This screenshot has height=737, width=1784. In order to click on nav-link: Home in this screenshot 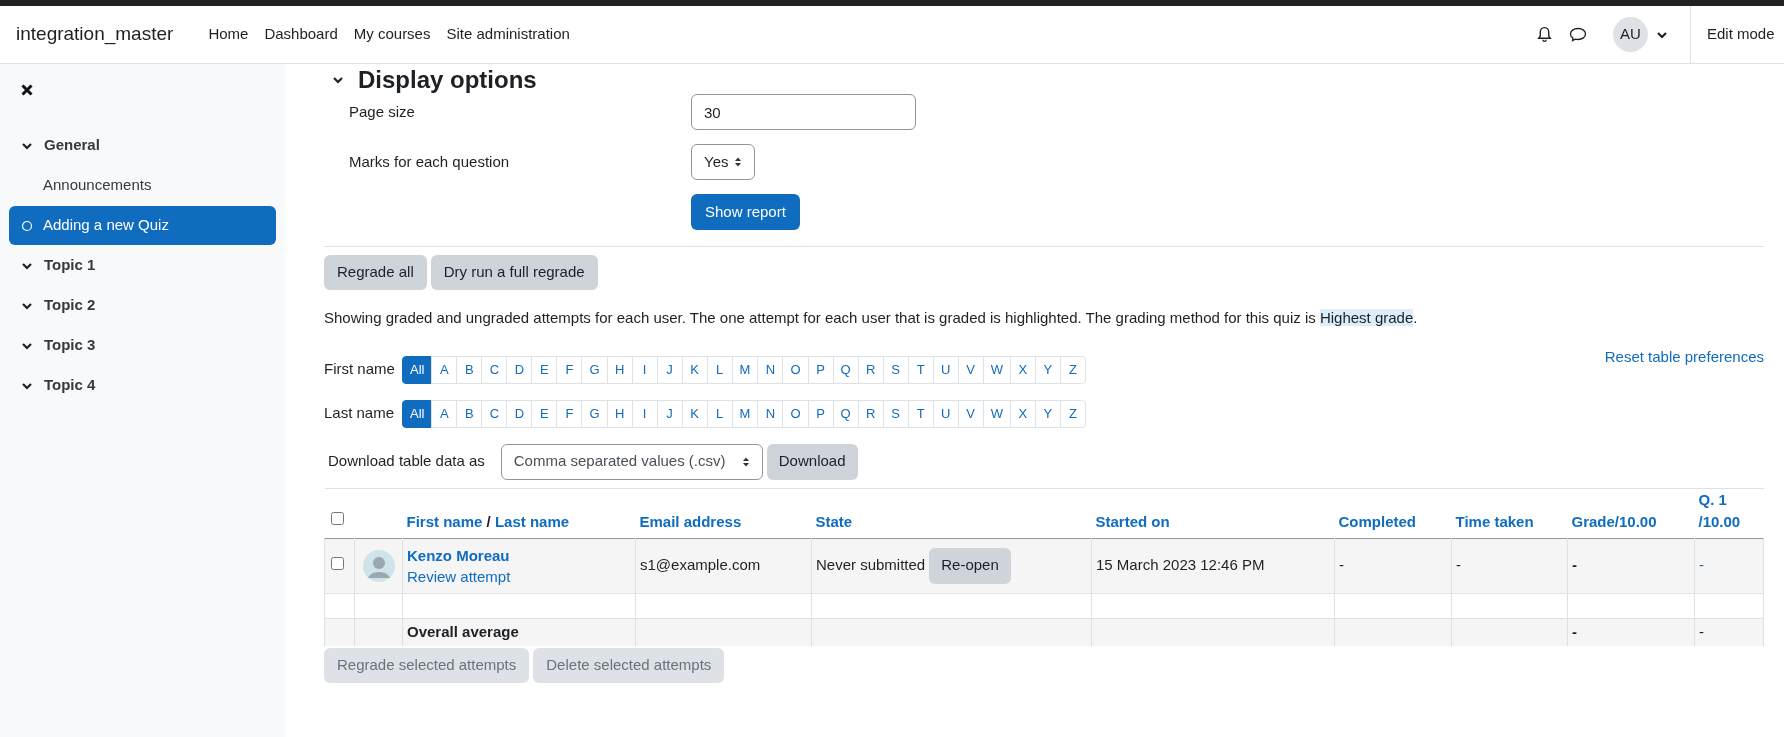, I will do `click(228, 34)`.